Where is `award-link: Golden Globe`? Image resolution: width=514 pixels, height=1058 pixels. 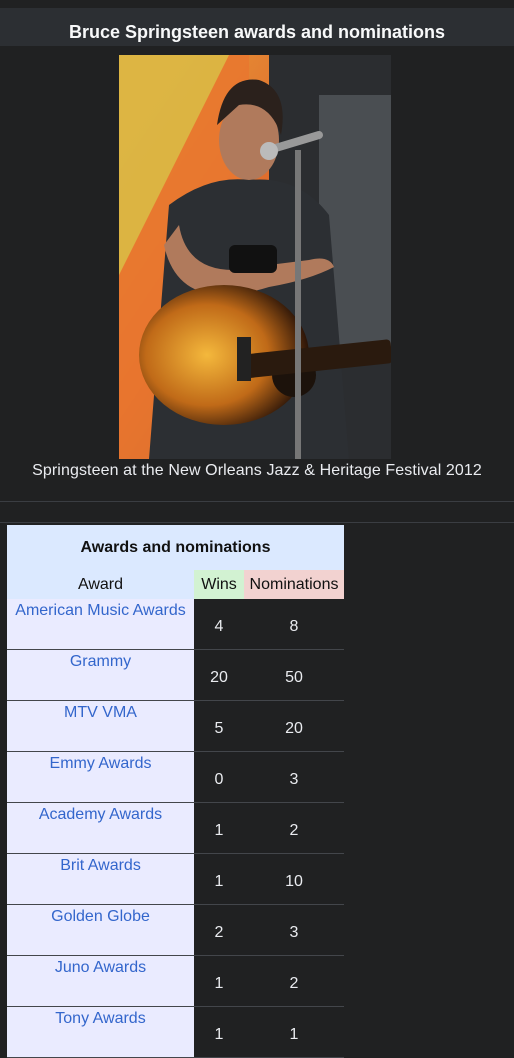
award-link: Golden Globe is located at coordinates (100, 930).